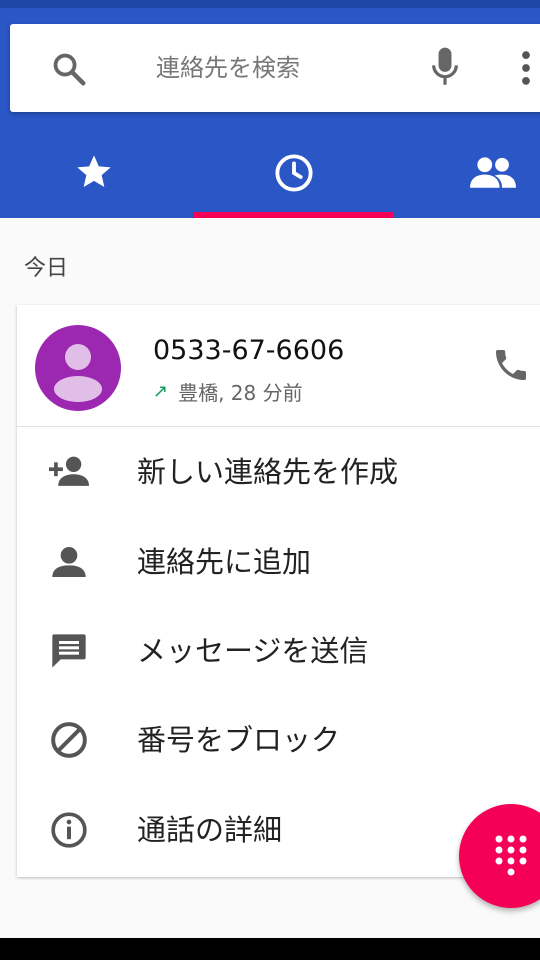 This screenshot has height=960, width=540. I want to click on avatar, so click(78, 368).